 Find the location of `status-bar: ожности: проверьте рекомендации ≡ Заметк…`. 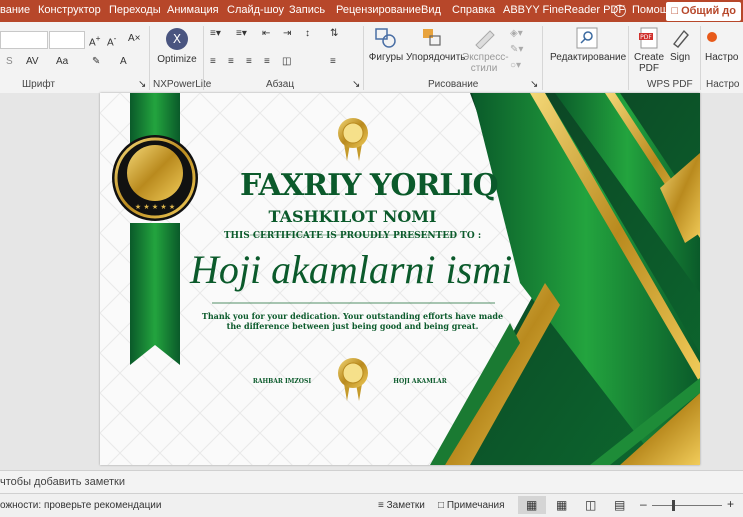

status-bar: ожности: проверьте рекомендации ≡ Заметк… is located at coordinates (371, 505).